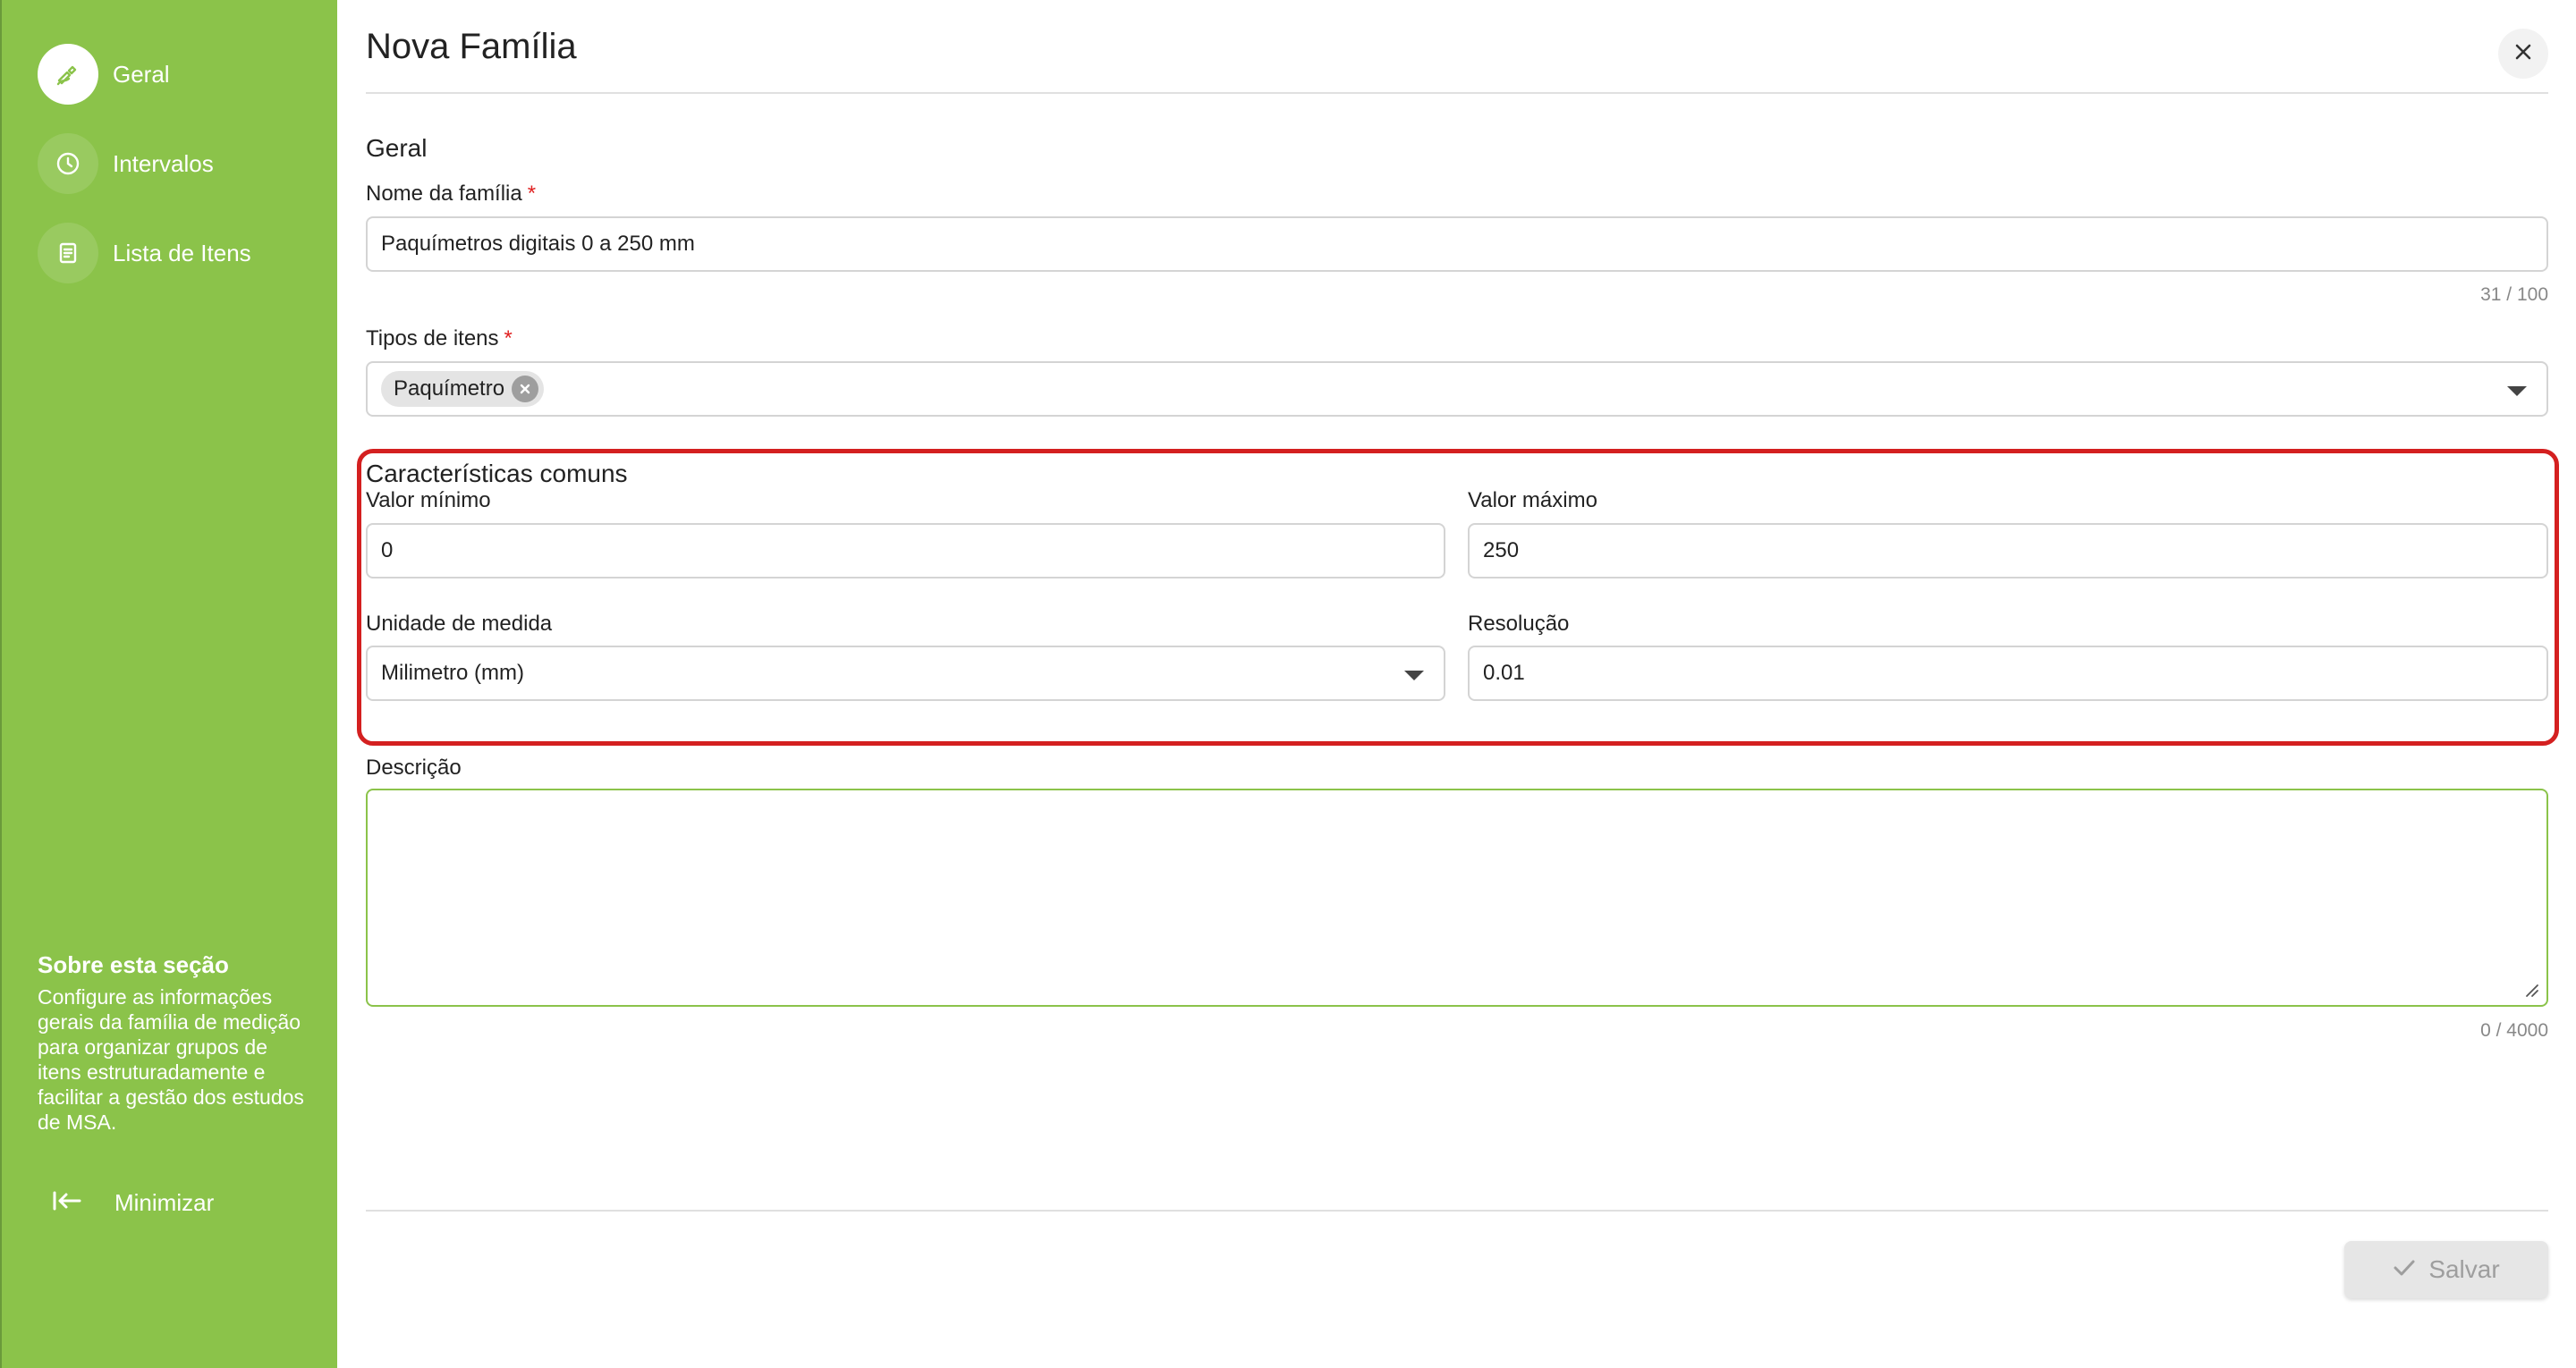 The image size is (2576, 1368). I want to click on chevron-down-icon, so click(2517, 391).